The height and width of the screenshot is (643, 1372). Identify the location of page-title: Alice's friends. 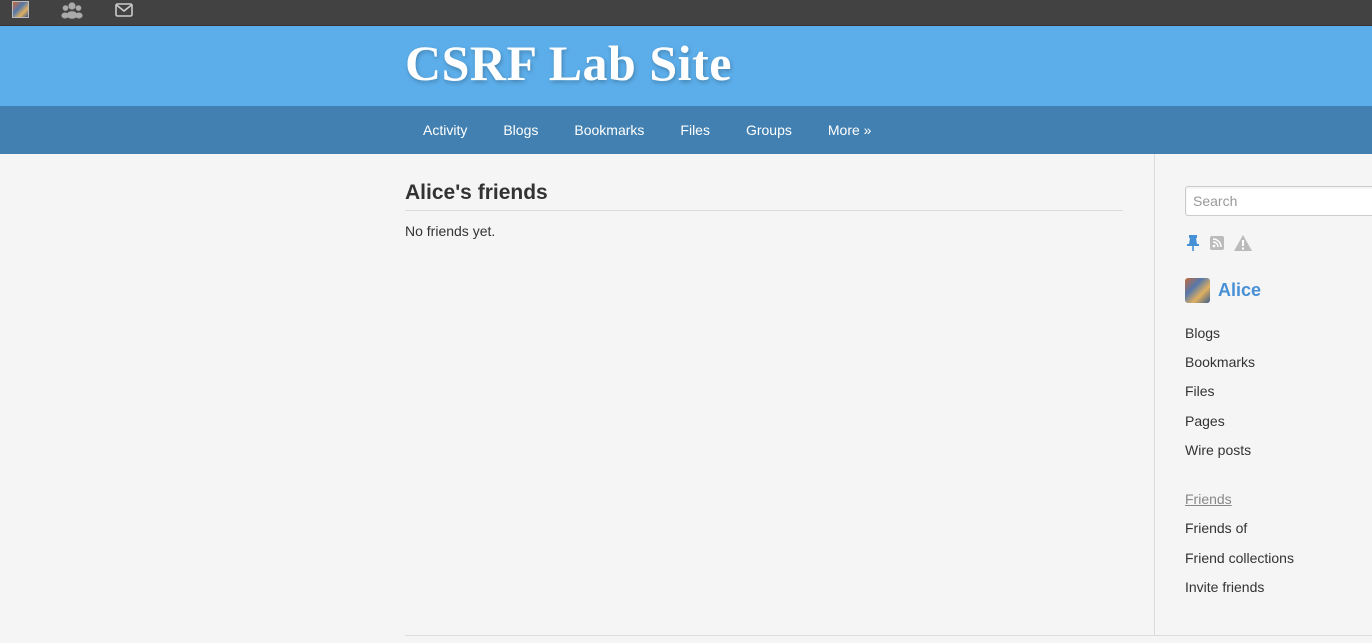
(764, 182).